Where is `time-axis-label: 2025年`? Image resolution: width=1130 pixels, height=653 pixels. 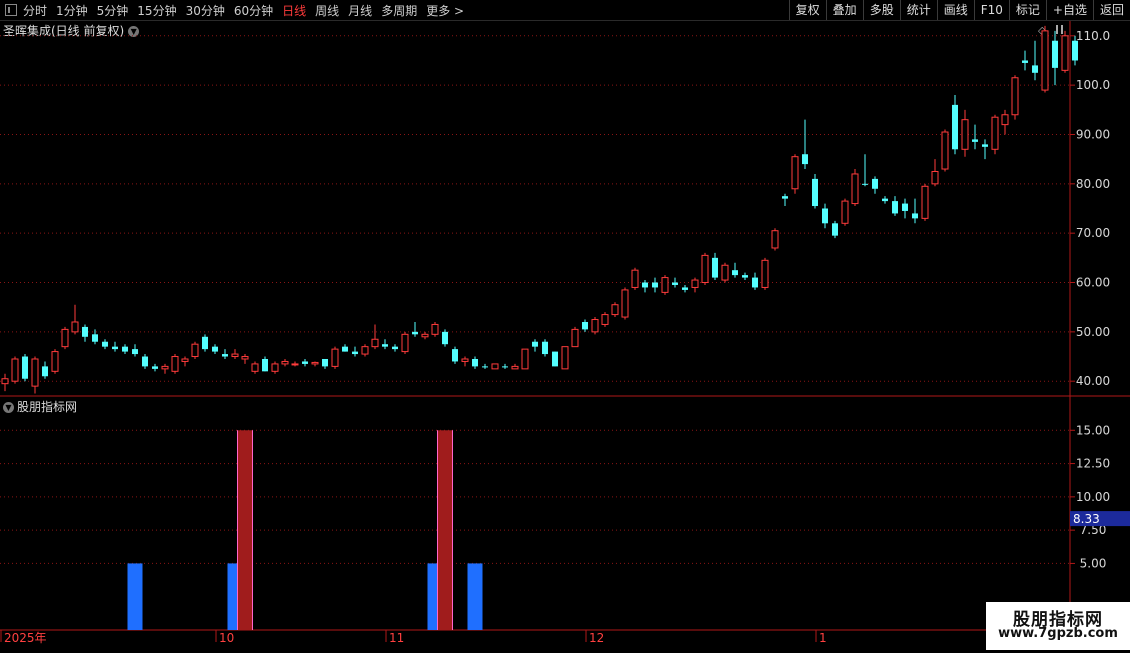 time-axis-label: 2025年 is located at coordinates (25, 638).